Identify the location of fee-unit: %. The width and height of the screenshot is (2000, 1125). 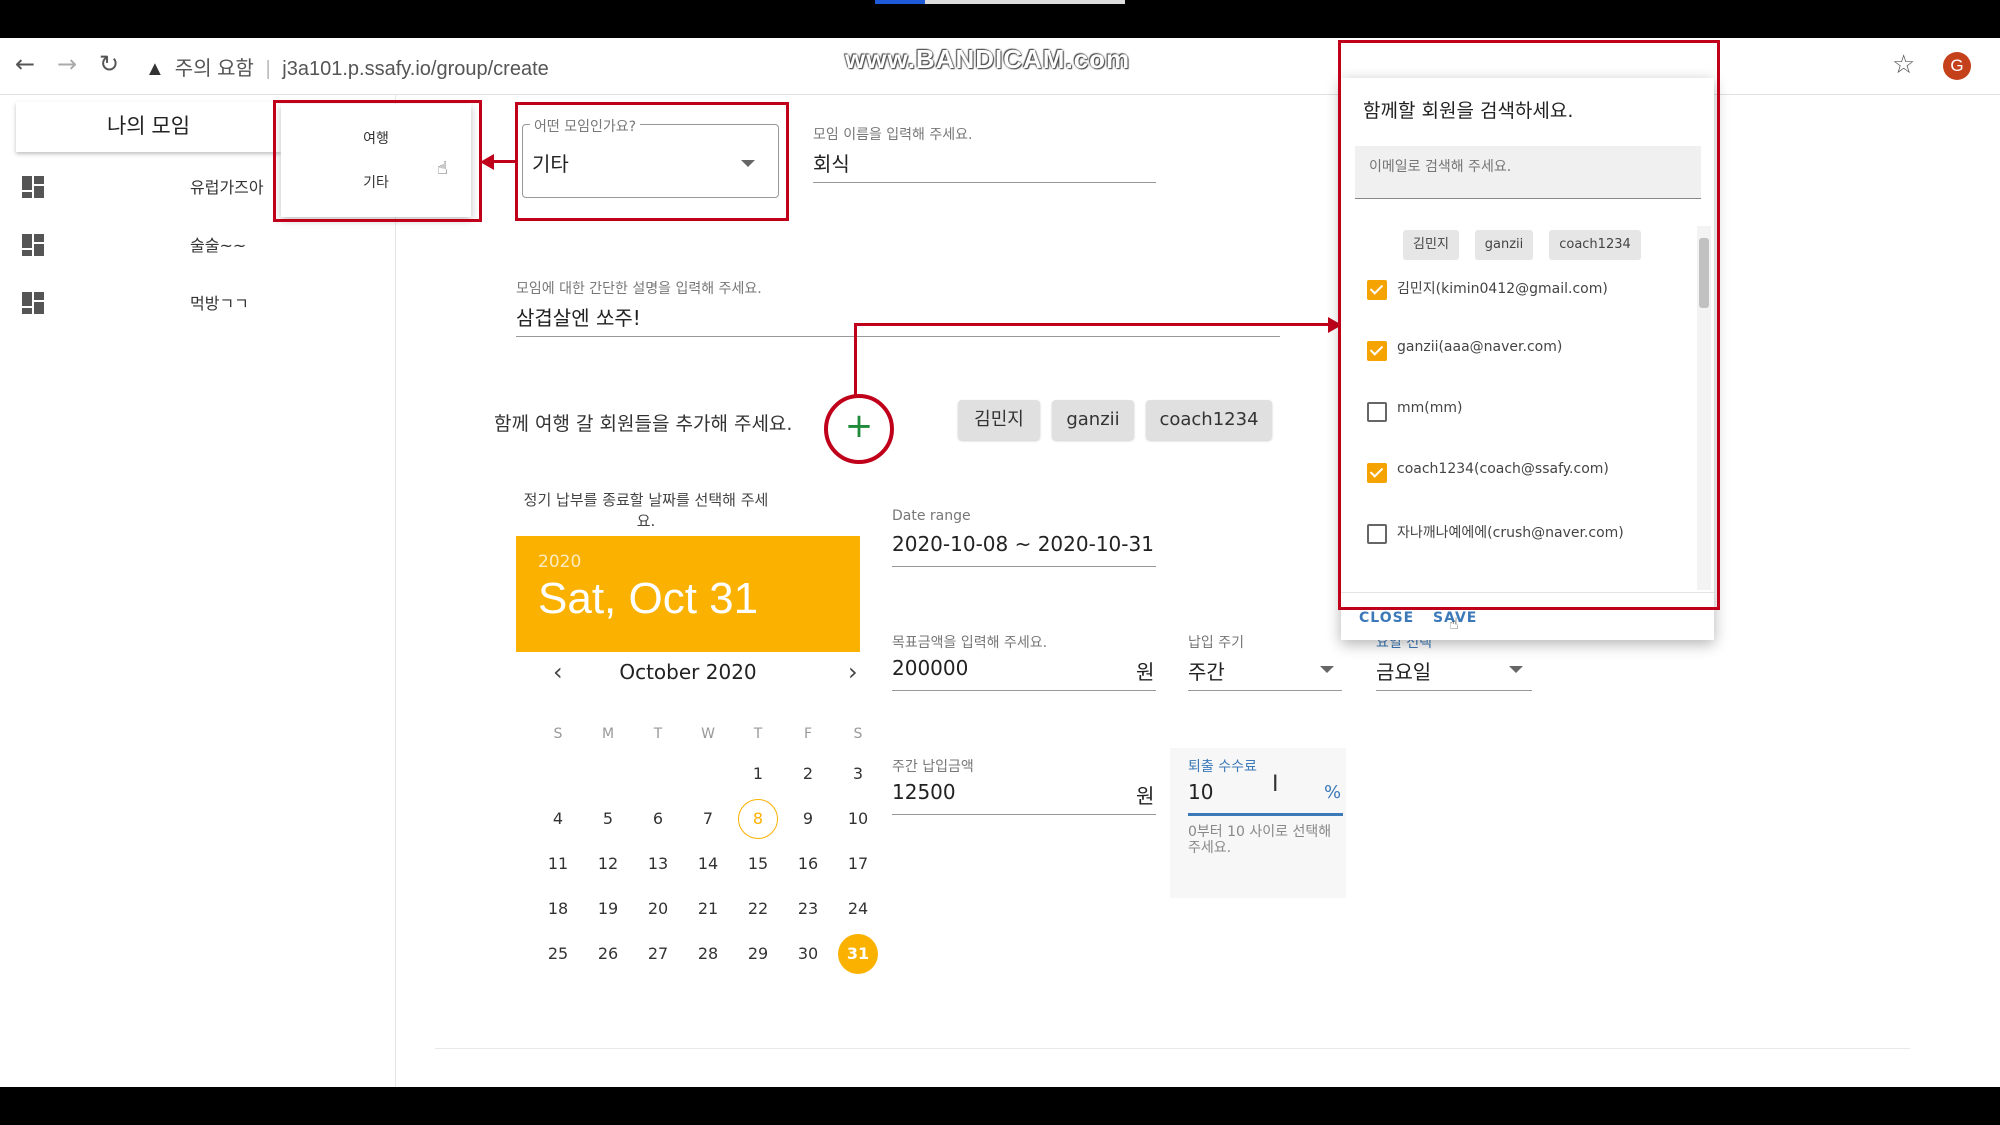
(1333, 792).